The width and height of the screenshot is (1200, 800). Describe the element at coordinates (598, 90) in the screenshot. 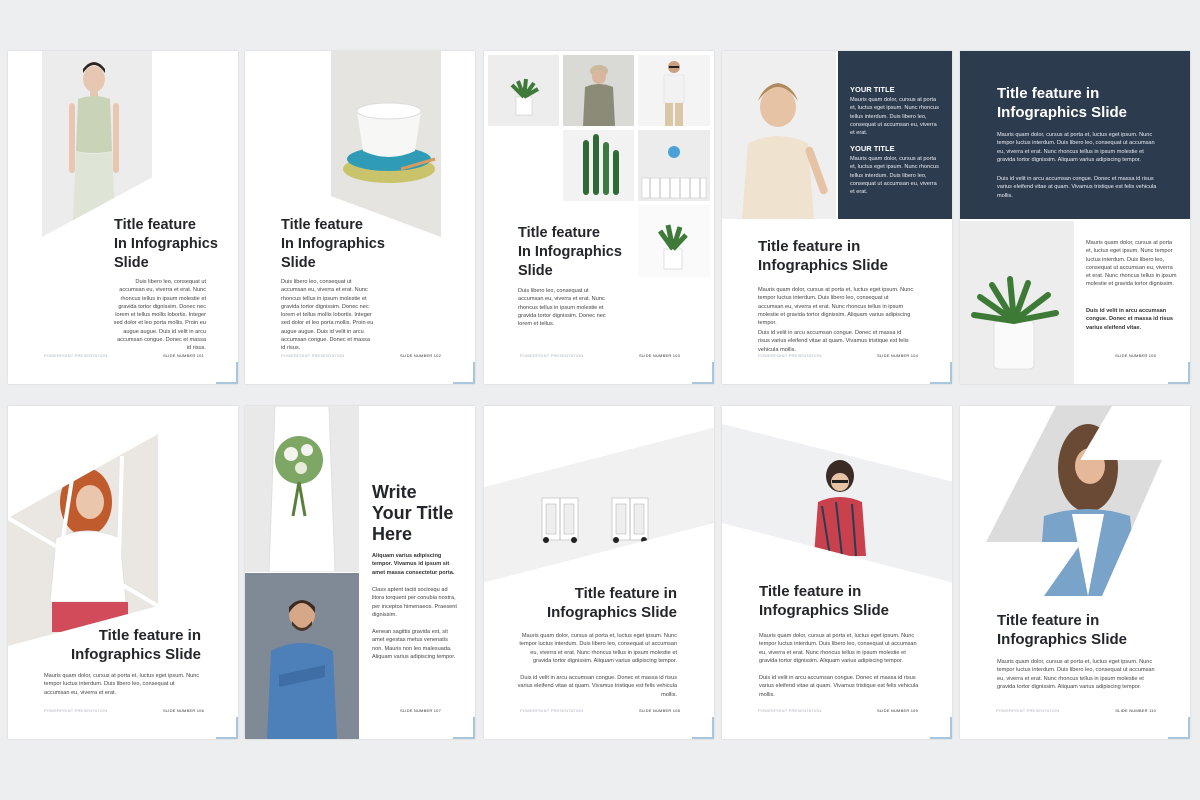

I see `man-hat-photo` at that location.